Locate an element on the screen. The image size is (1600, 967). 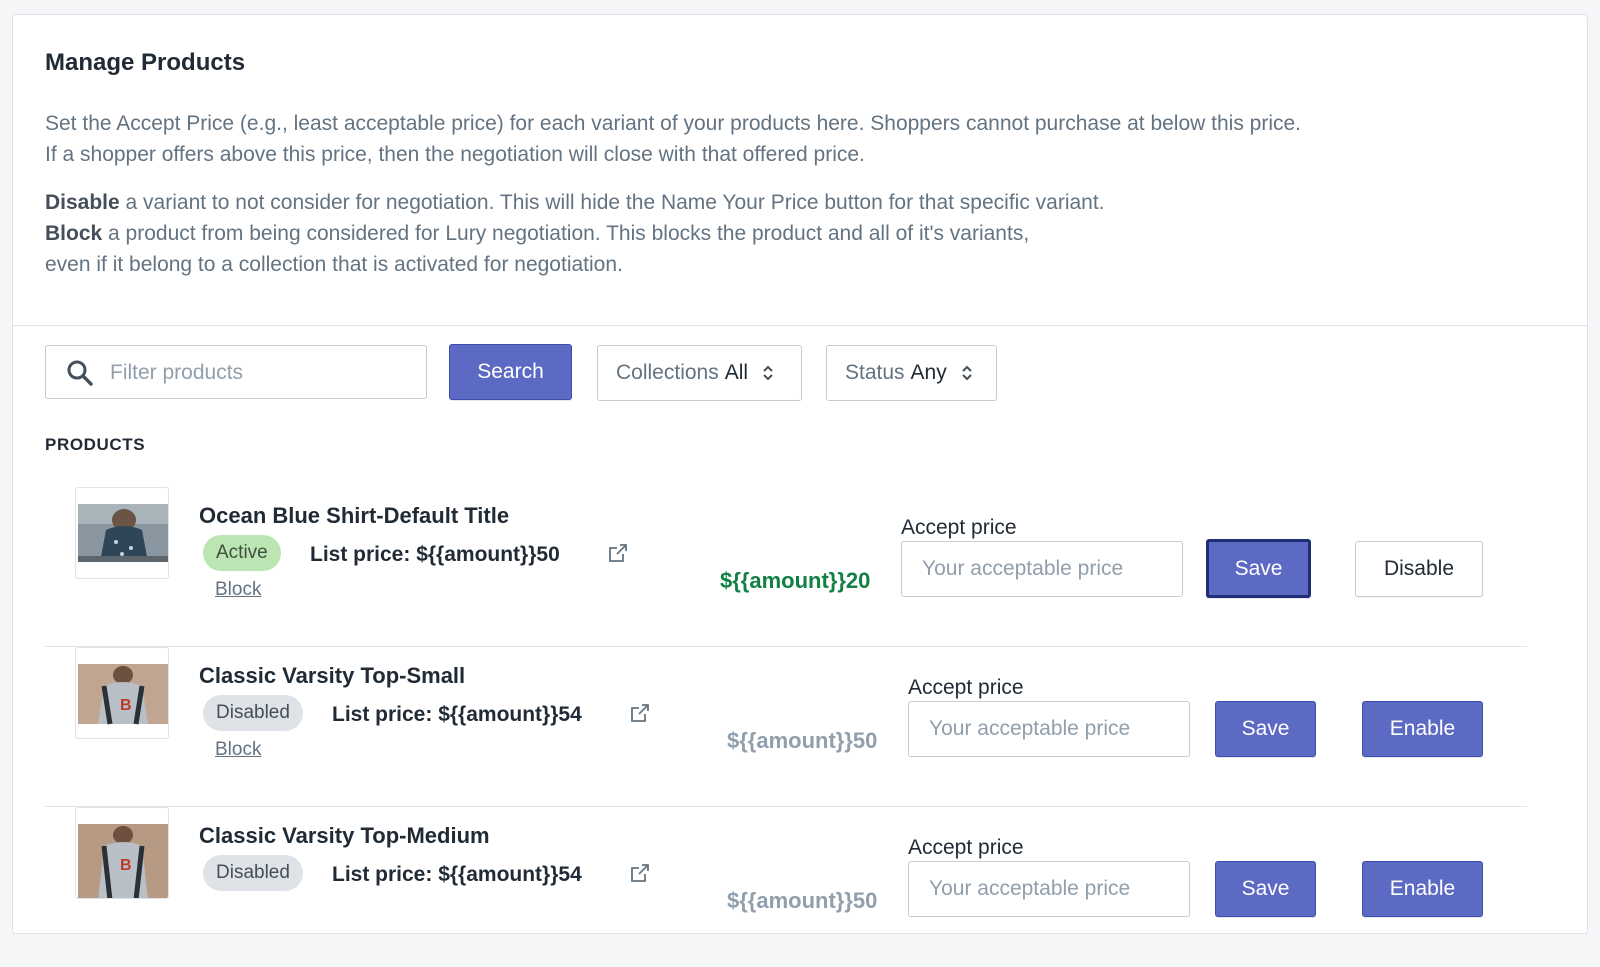
collections-select: Collections All is located at coordinates (699, 373).